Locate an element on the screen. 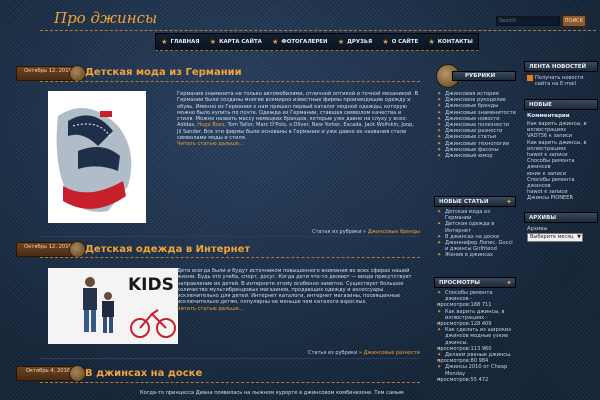 The image size is (600, 400). chevron-down-icon: ▼ is located at coordinates (579, 237).